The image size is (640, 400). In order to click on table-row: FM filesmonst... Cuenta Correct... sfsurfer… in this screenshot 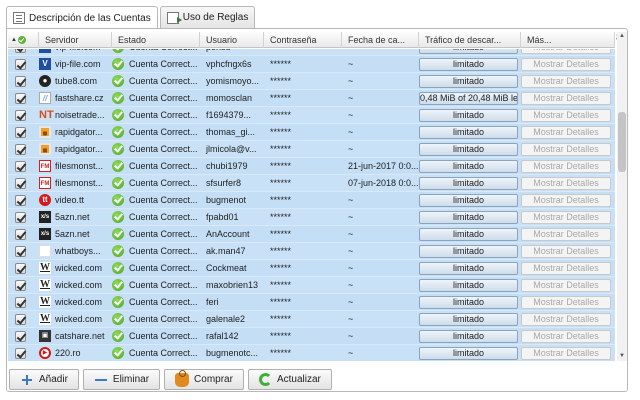, I will do `click(311, 183)`.